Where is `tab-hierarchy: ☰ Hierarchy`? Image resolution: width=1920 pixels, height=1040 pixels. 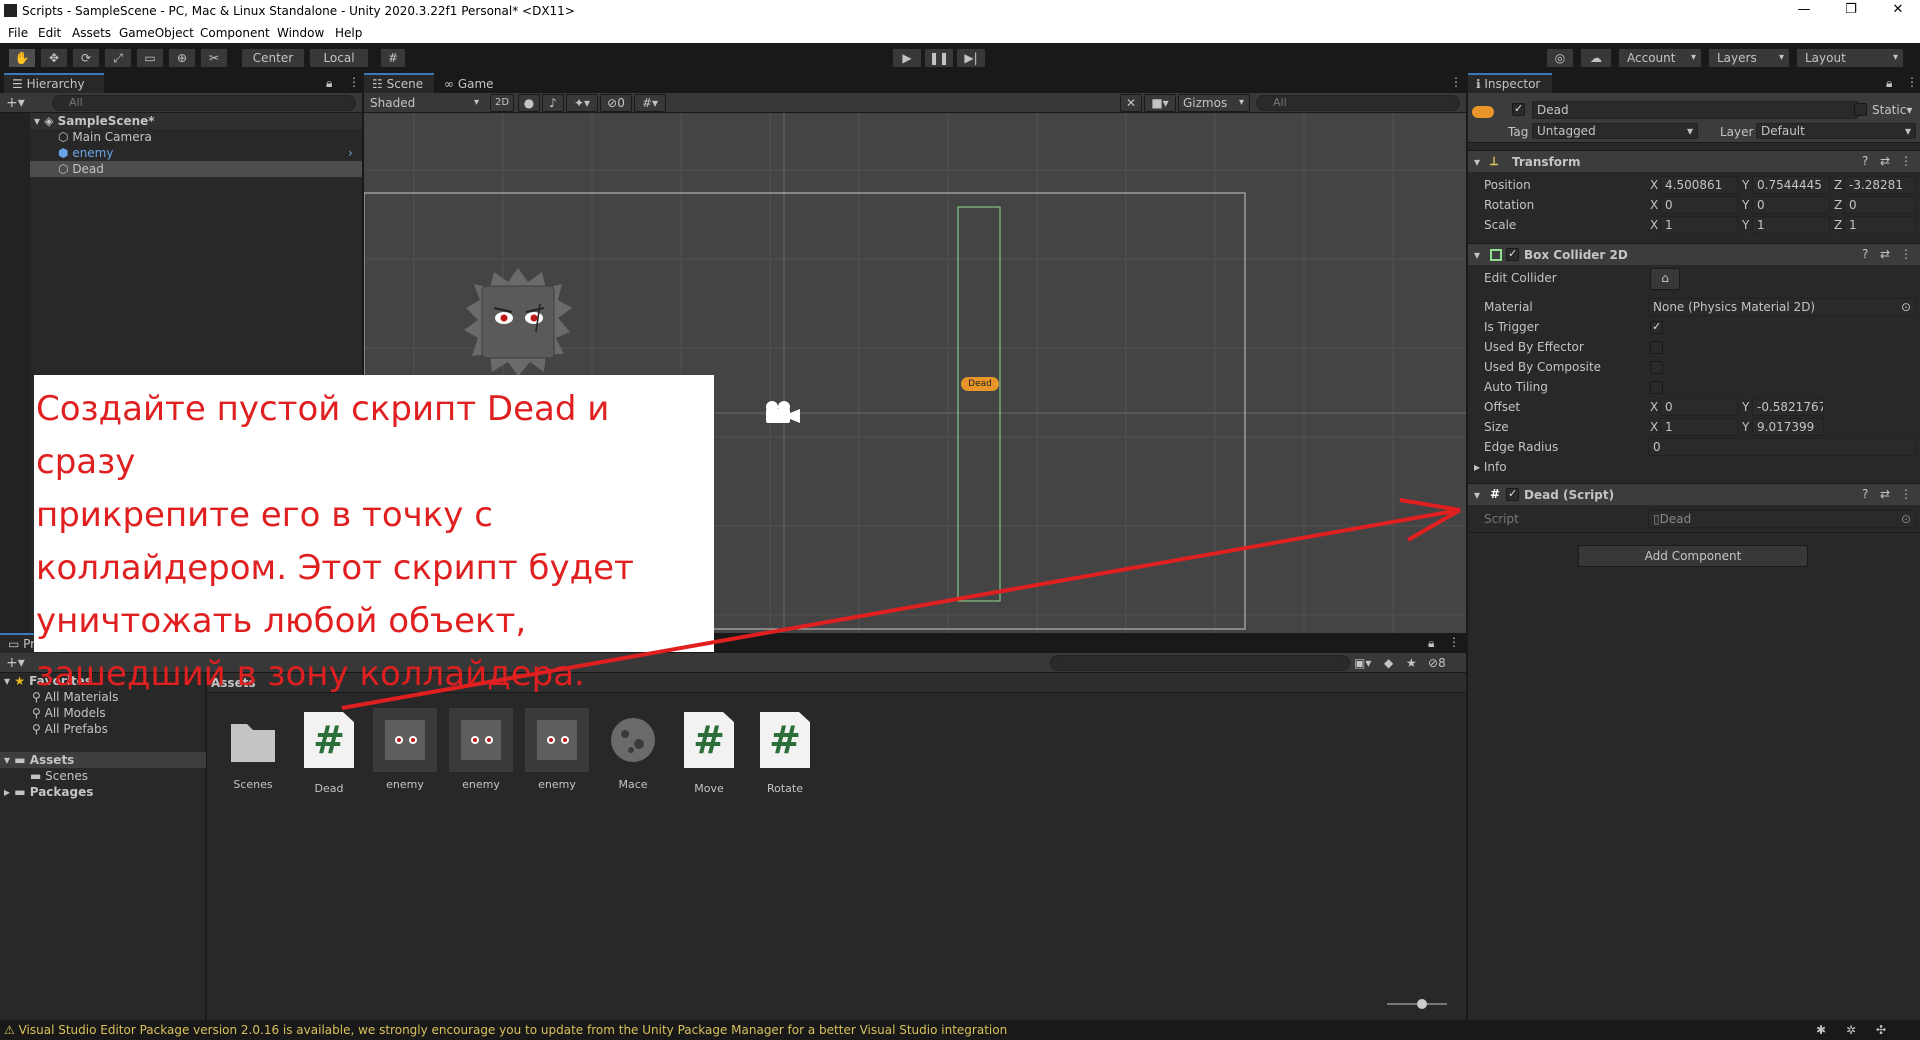 tab-hierarchy: ☰ Hierarchy is located at coordinates (54, 83).